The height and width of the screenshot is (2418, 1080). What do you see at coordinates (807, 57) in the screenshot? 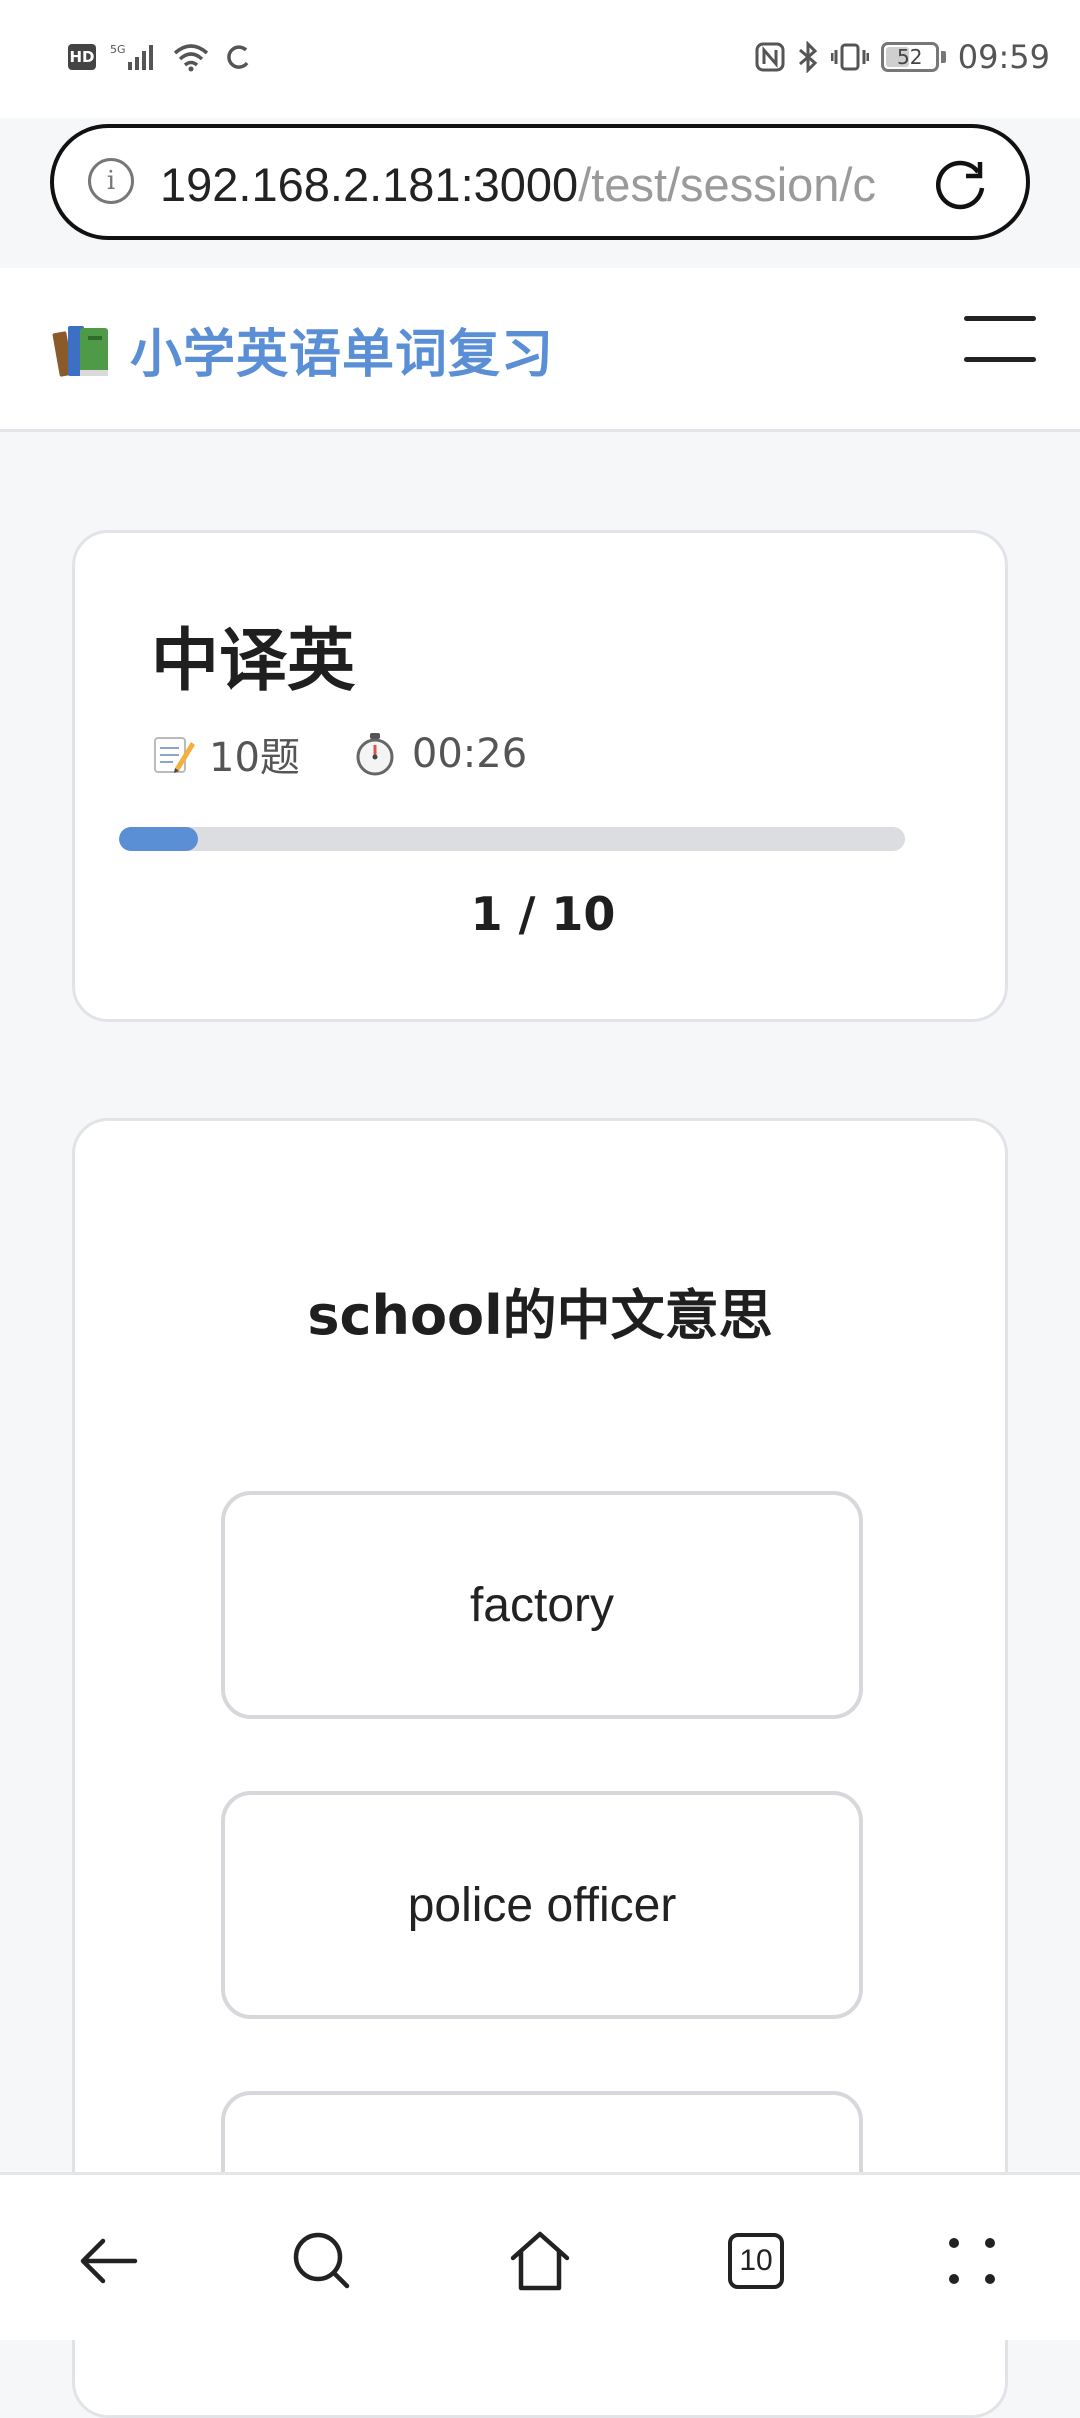
I see `bluetooth-icon` at bounding box center [807, 57].